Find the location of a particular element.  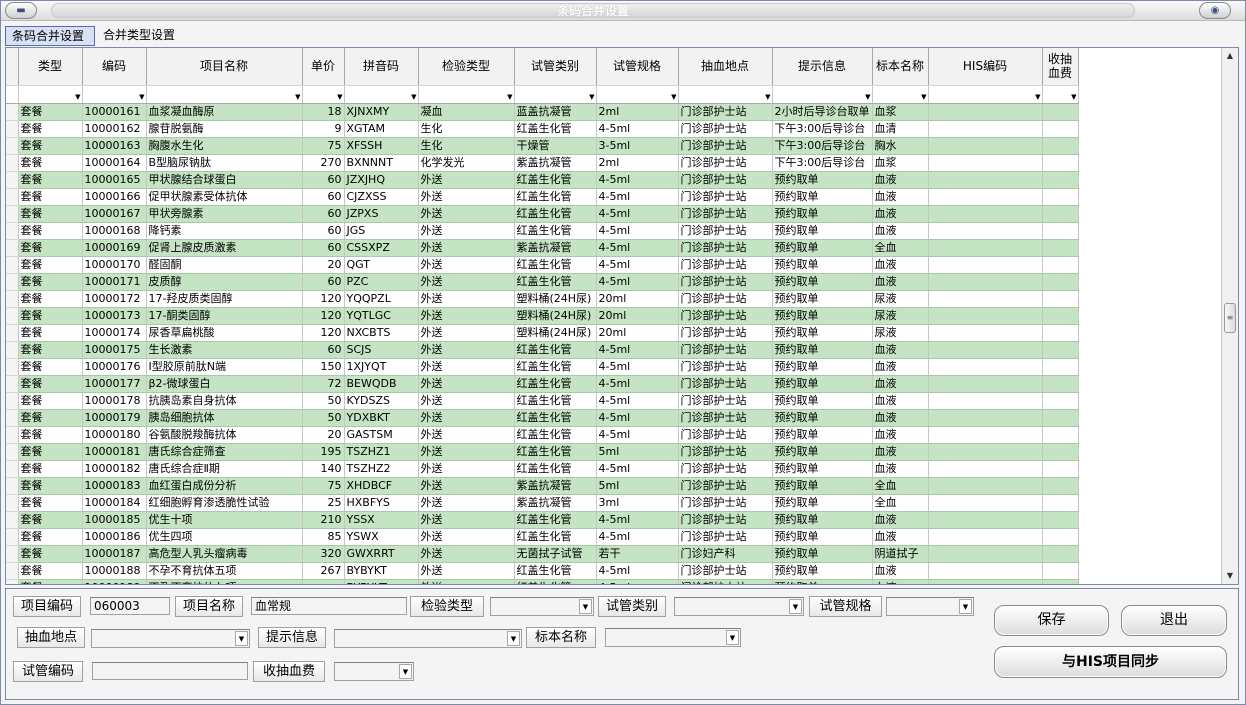

table-cell: 10000173 is located at coordinates (114, 316).